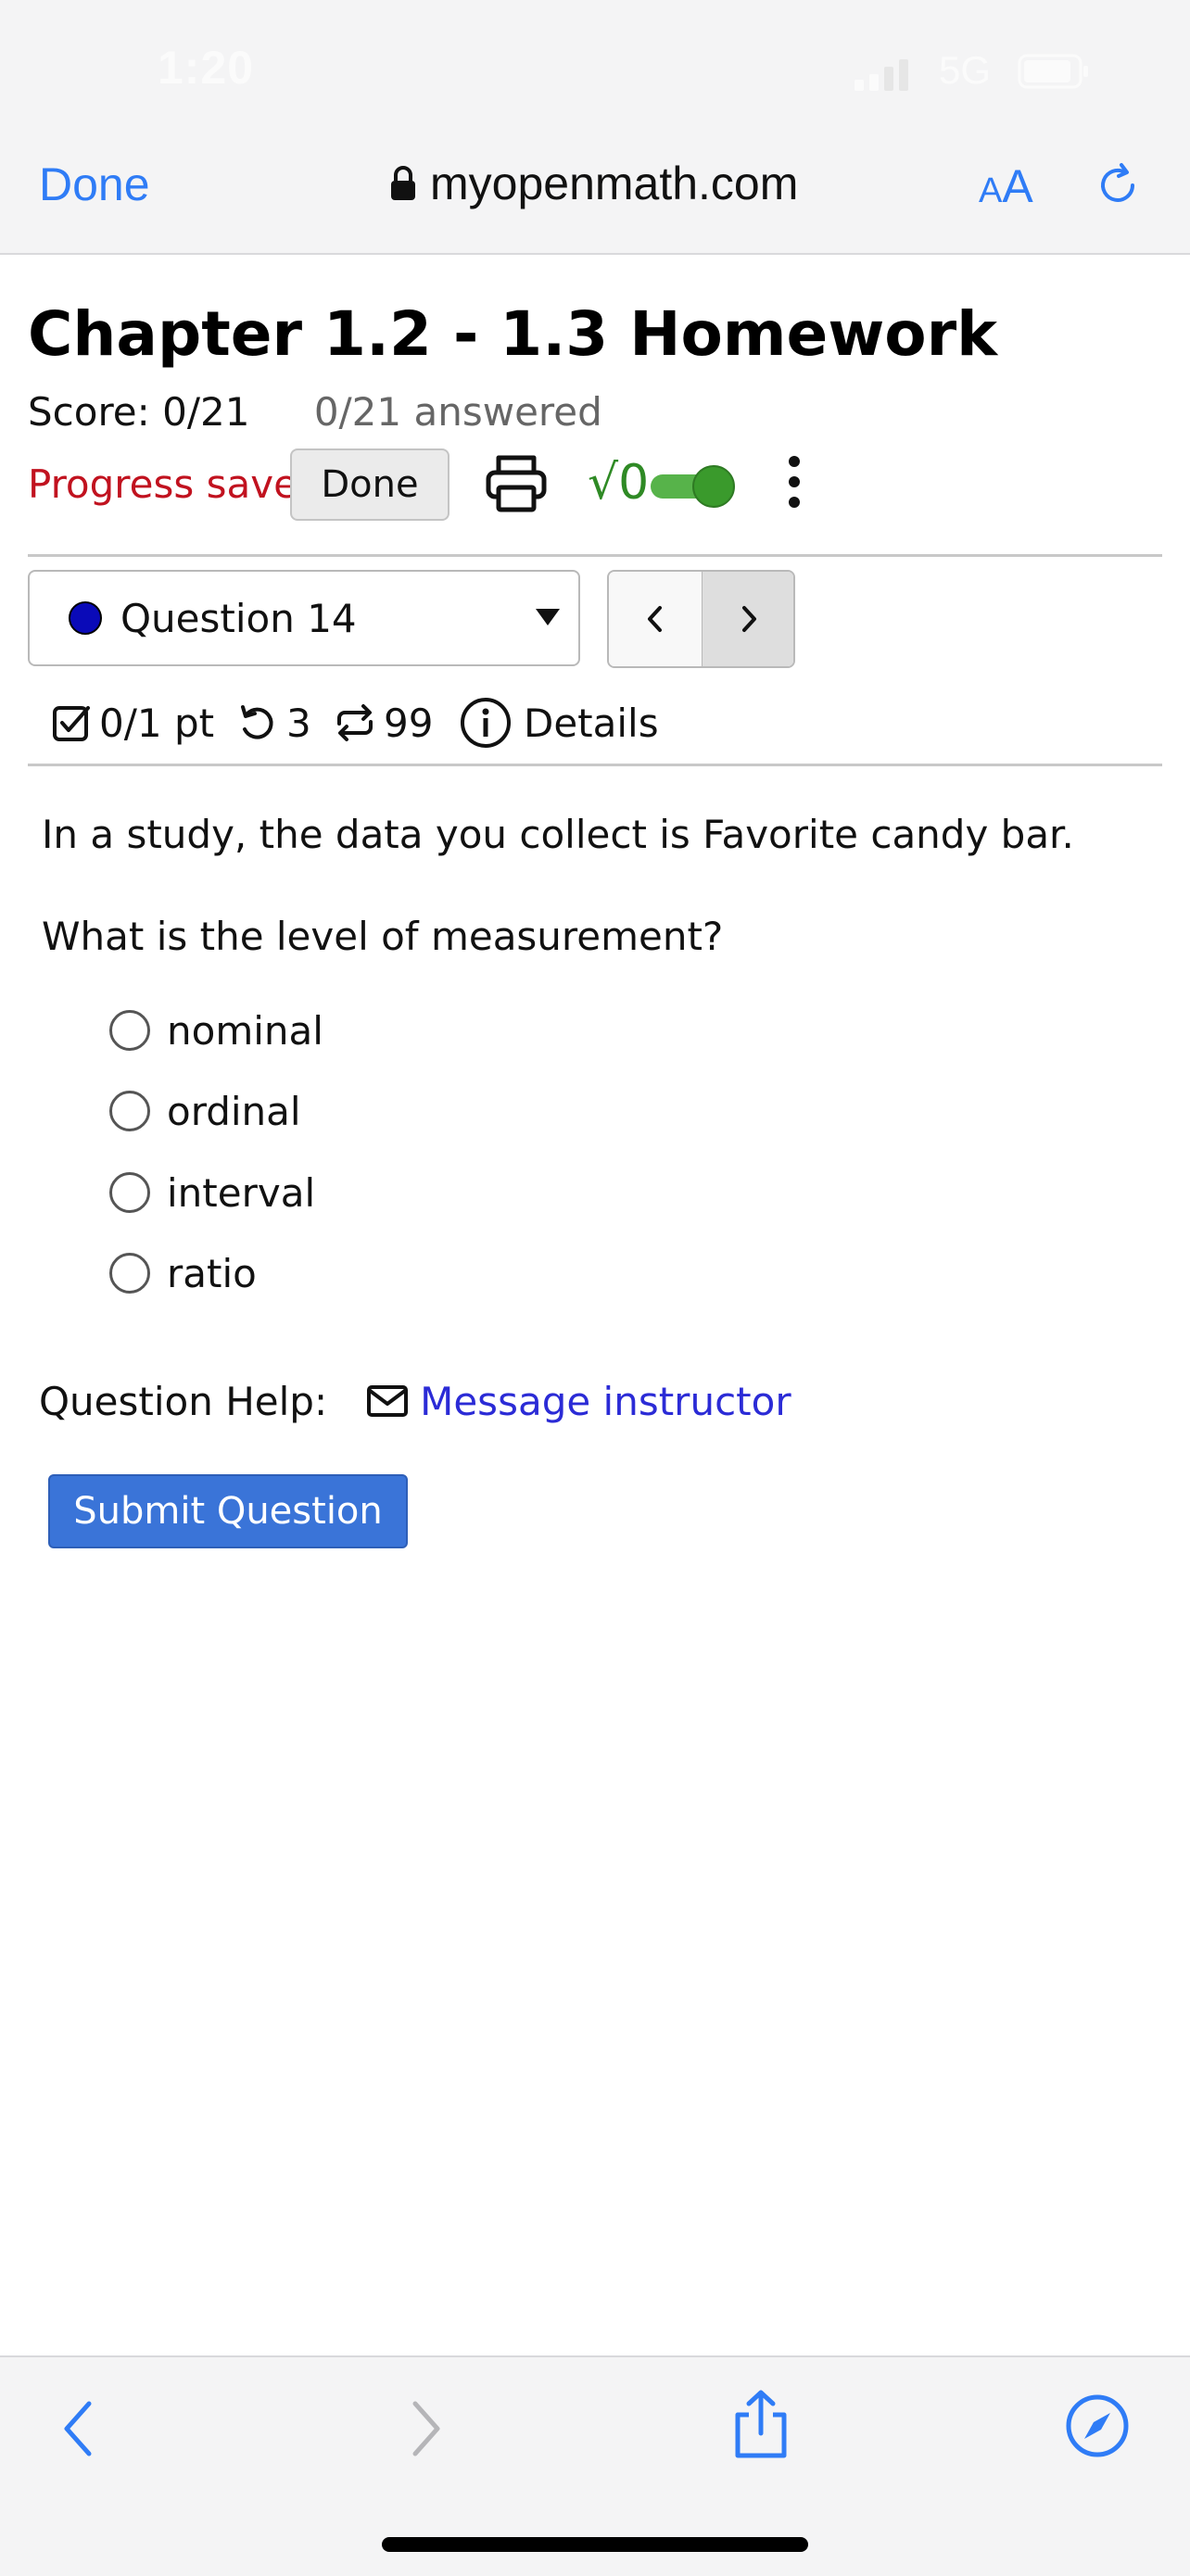 This screenshot has height=2576, width=1190. I want to click on signal-icon, so click(881, 75).